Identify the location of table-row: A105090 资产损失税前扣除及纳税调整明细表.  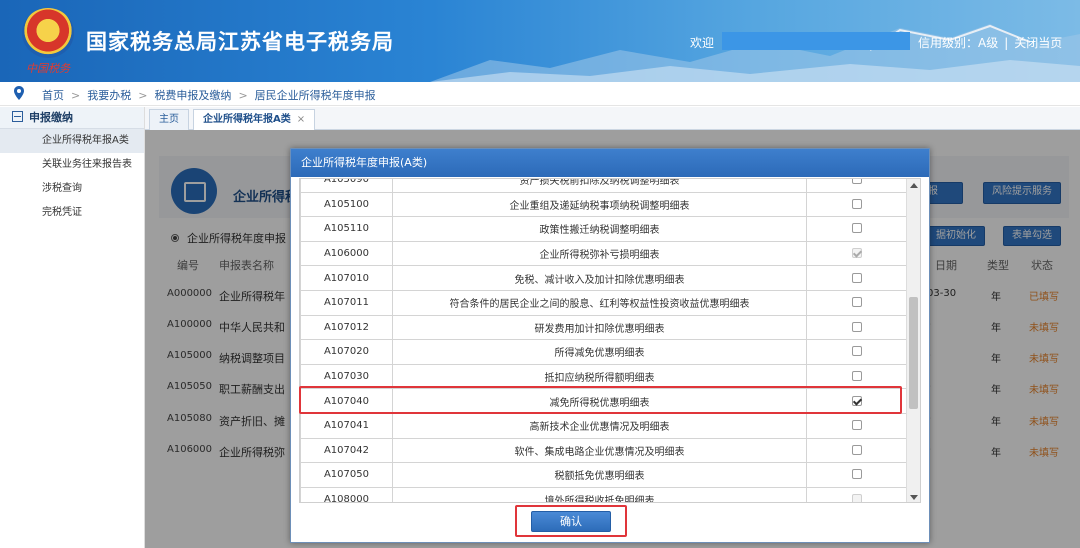
(603, 186).